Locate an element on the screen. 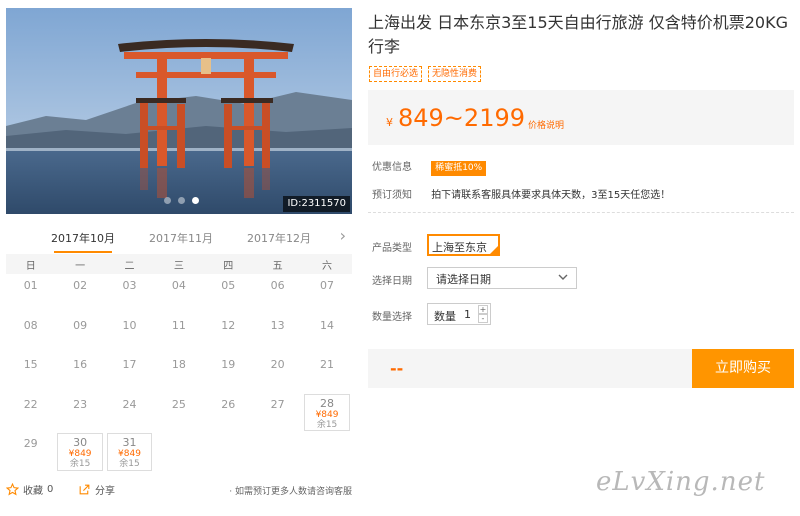 The height and width of the screenshot is (516, 800). buy-now-button: 立即购买 is located at coordinates (743, 368).